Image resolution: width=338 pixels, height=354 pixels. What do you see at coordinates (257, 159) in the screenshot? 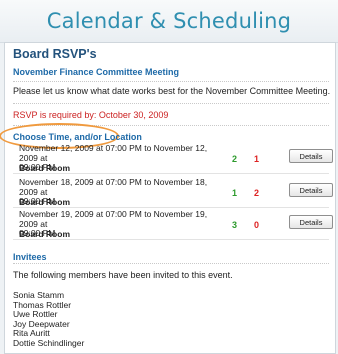
I see `option-no-count: 1` at bounding box center [257, 159].